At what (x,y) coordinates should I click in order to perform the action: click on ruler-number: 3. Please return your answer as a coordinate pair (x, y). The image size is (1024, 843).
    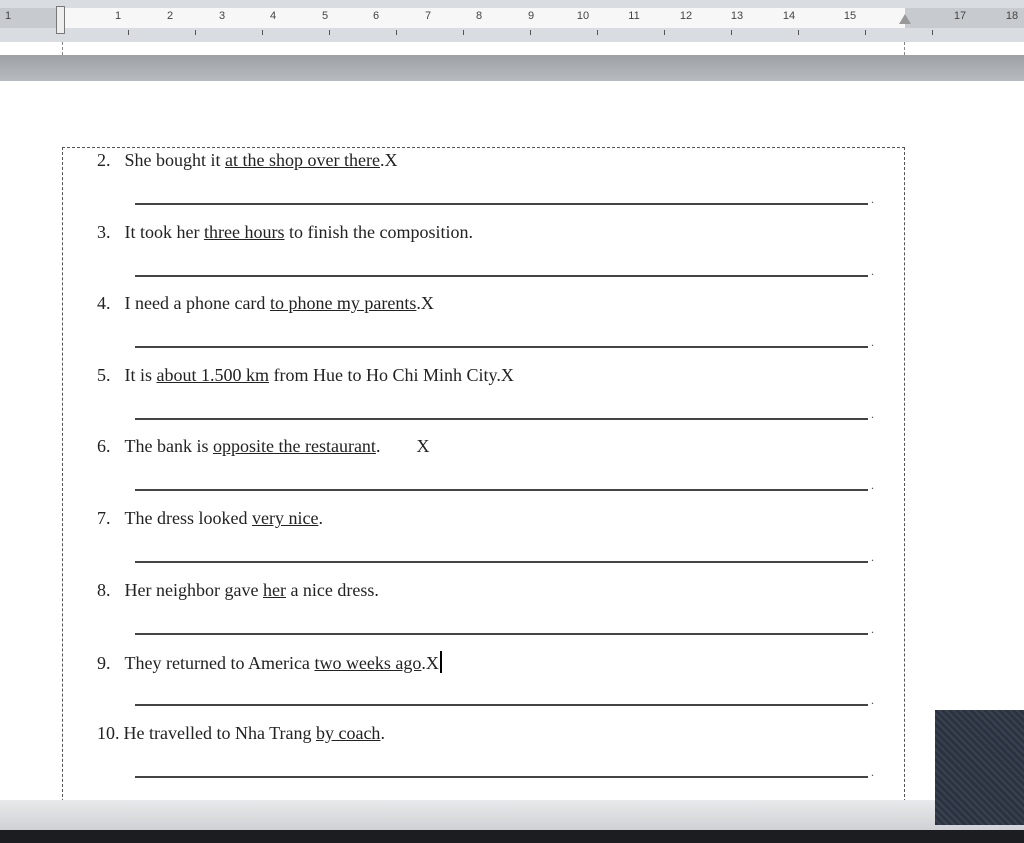
    Looking at the image, I should click on (222, 16).